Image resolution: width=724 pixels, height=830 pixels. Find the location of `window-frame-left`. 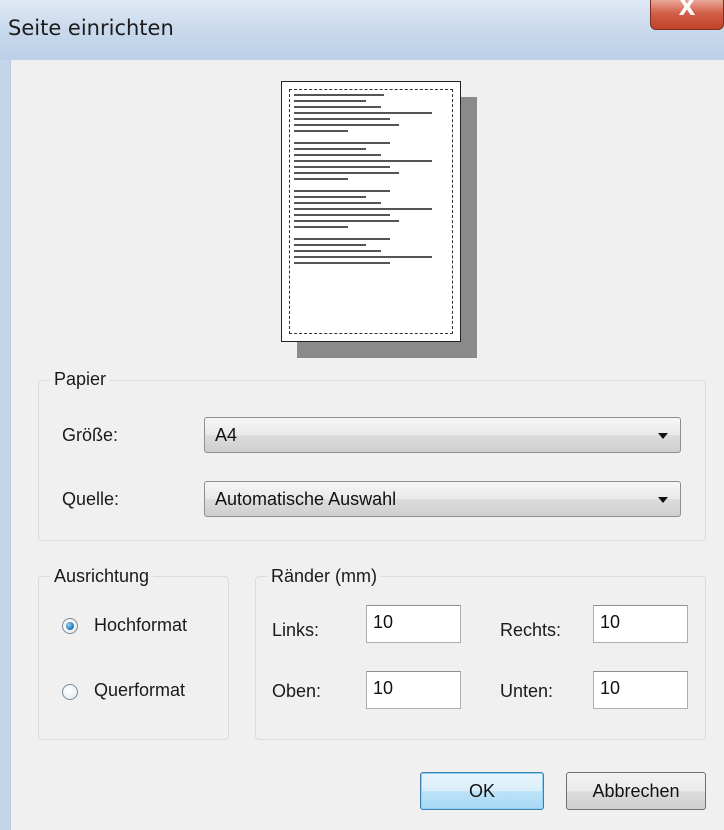

window-frame-left is located at coordinates (5, 445).